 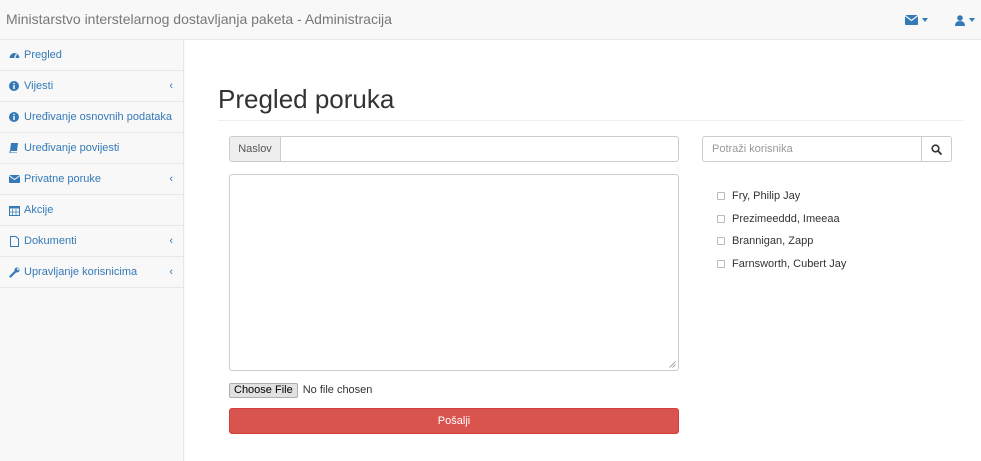 I want to click on resize-handle-icon, so click(x=672, y=364).